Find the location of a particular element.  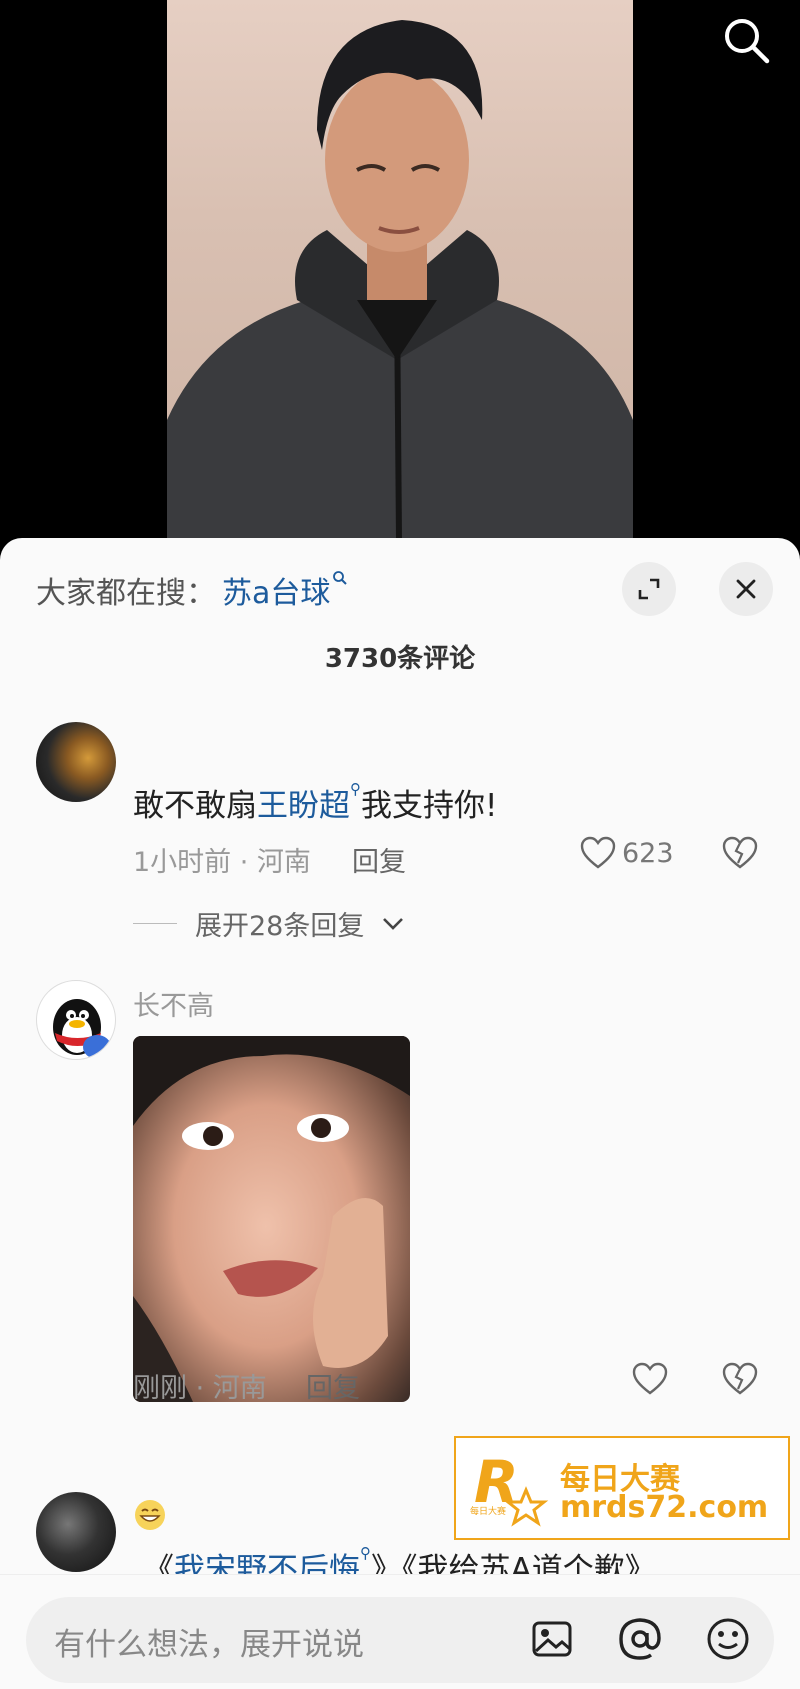

watermark-url: mrds72.com is located at coordinates (664, 1507).